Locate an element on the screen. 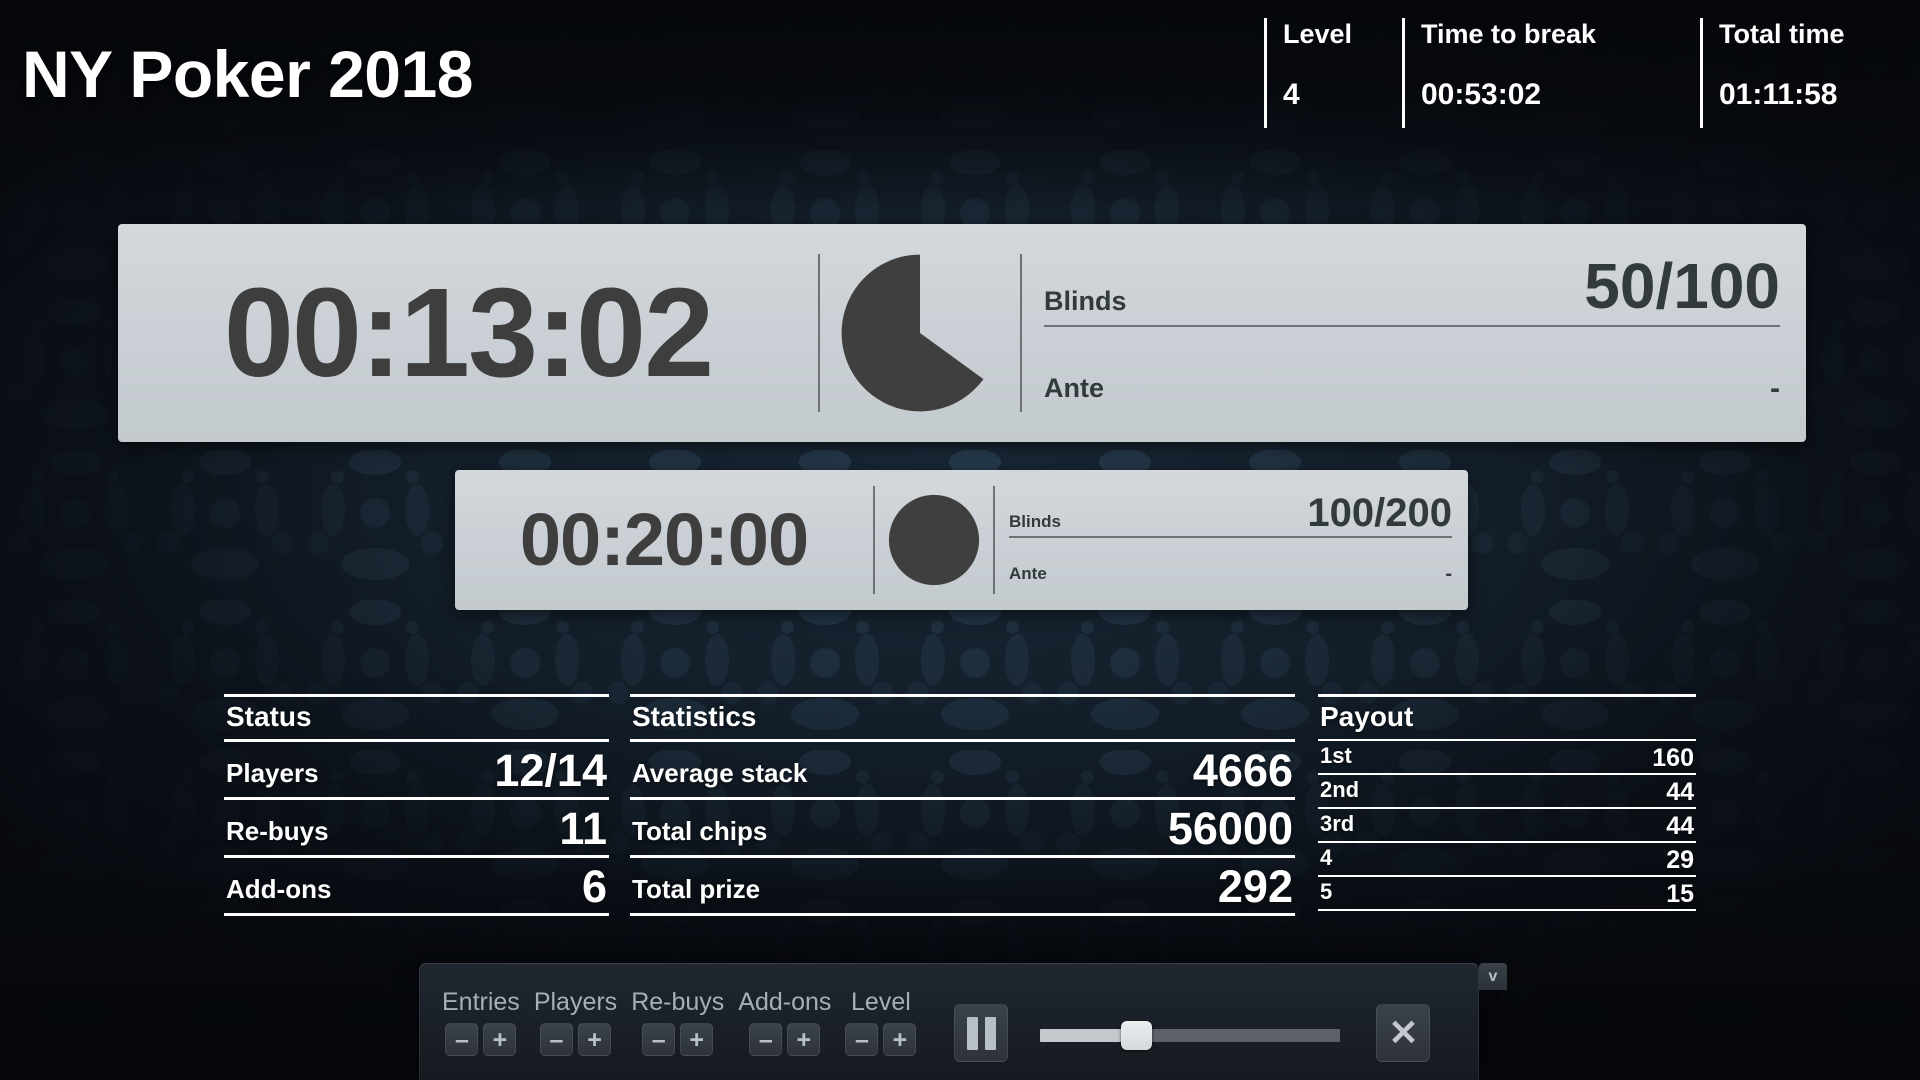  statistics-row-label: Average stack is located at coordinates (720, 773).